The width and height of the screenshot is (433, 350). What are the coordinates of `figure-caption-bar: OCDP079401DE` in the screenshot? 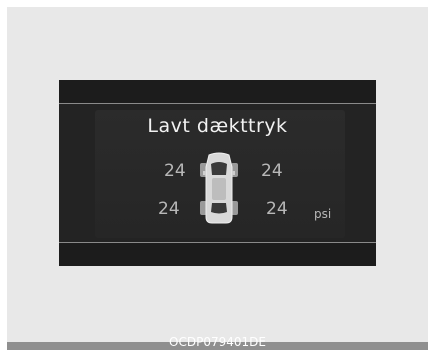 It's located at (217, 343).